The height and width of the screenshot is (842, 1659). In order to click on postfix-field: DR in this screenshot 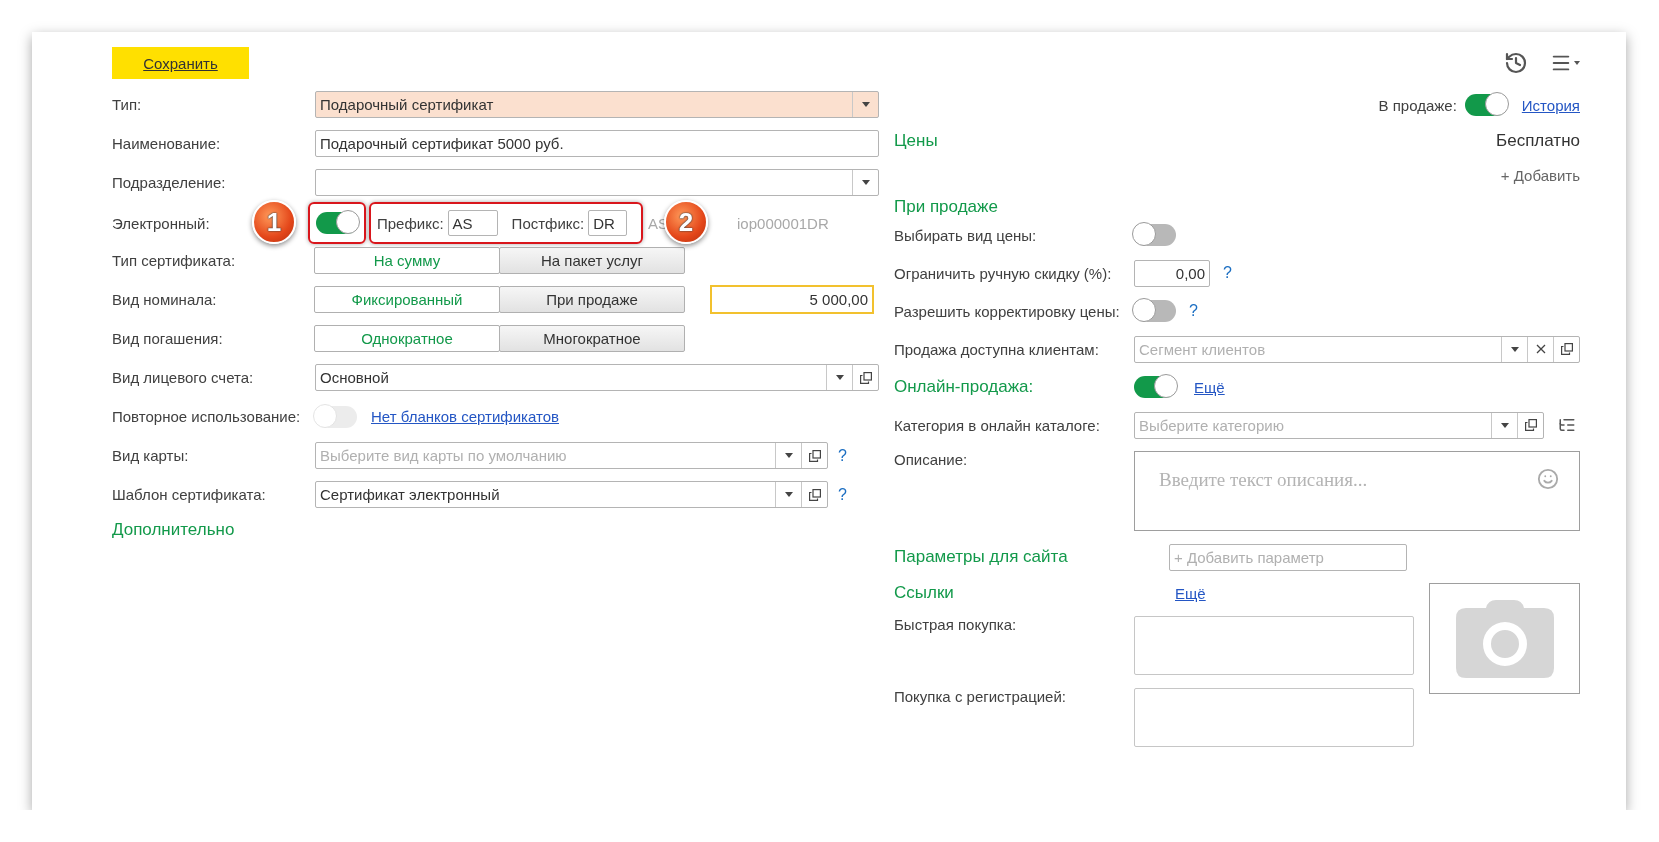, I will do `click(608, 223)`.